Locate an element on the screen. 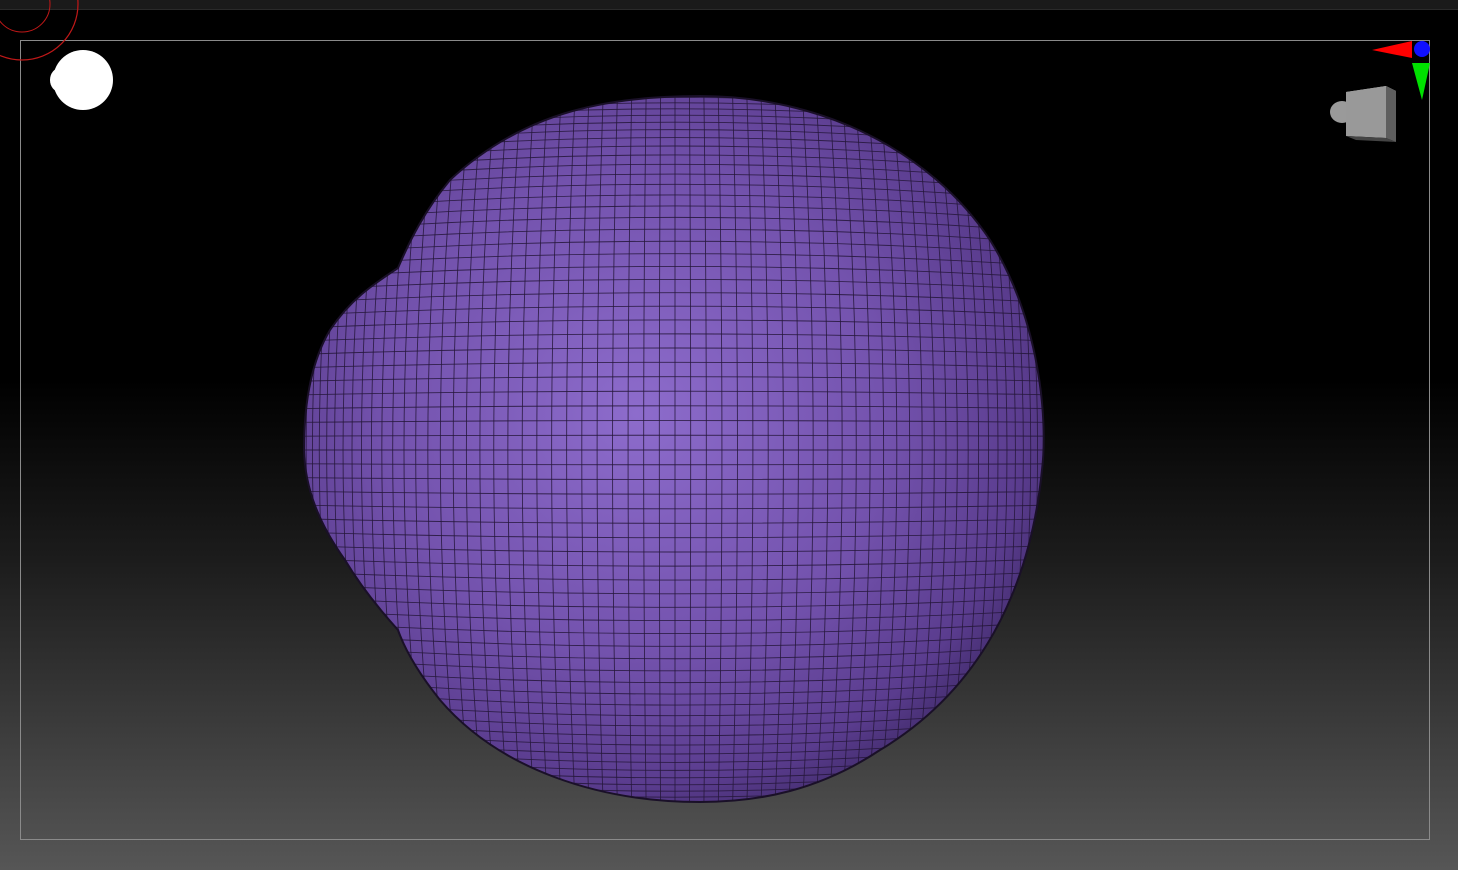 The image size is (1458, 870). navigation-gizmo is located at coordinates (1380, 96).